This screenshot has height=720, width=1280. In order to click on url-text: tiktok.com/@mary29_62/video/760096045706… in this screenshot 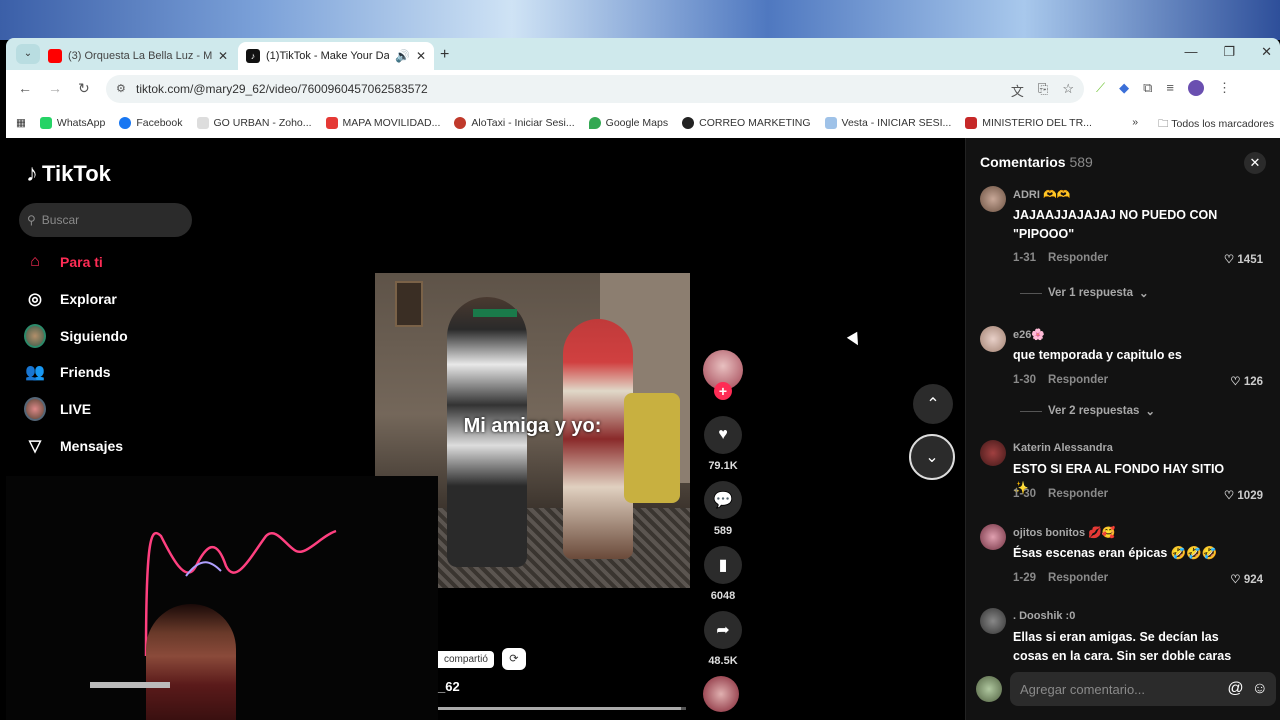, I will do `click(282, 89)`.